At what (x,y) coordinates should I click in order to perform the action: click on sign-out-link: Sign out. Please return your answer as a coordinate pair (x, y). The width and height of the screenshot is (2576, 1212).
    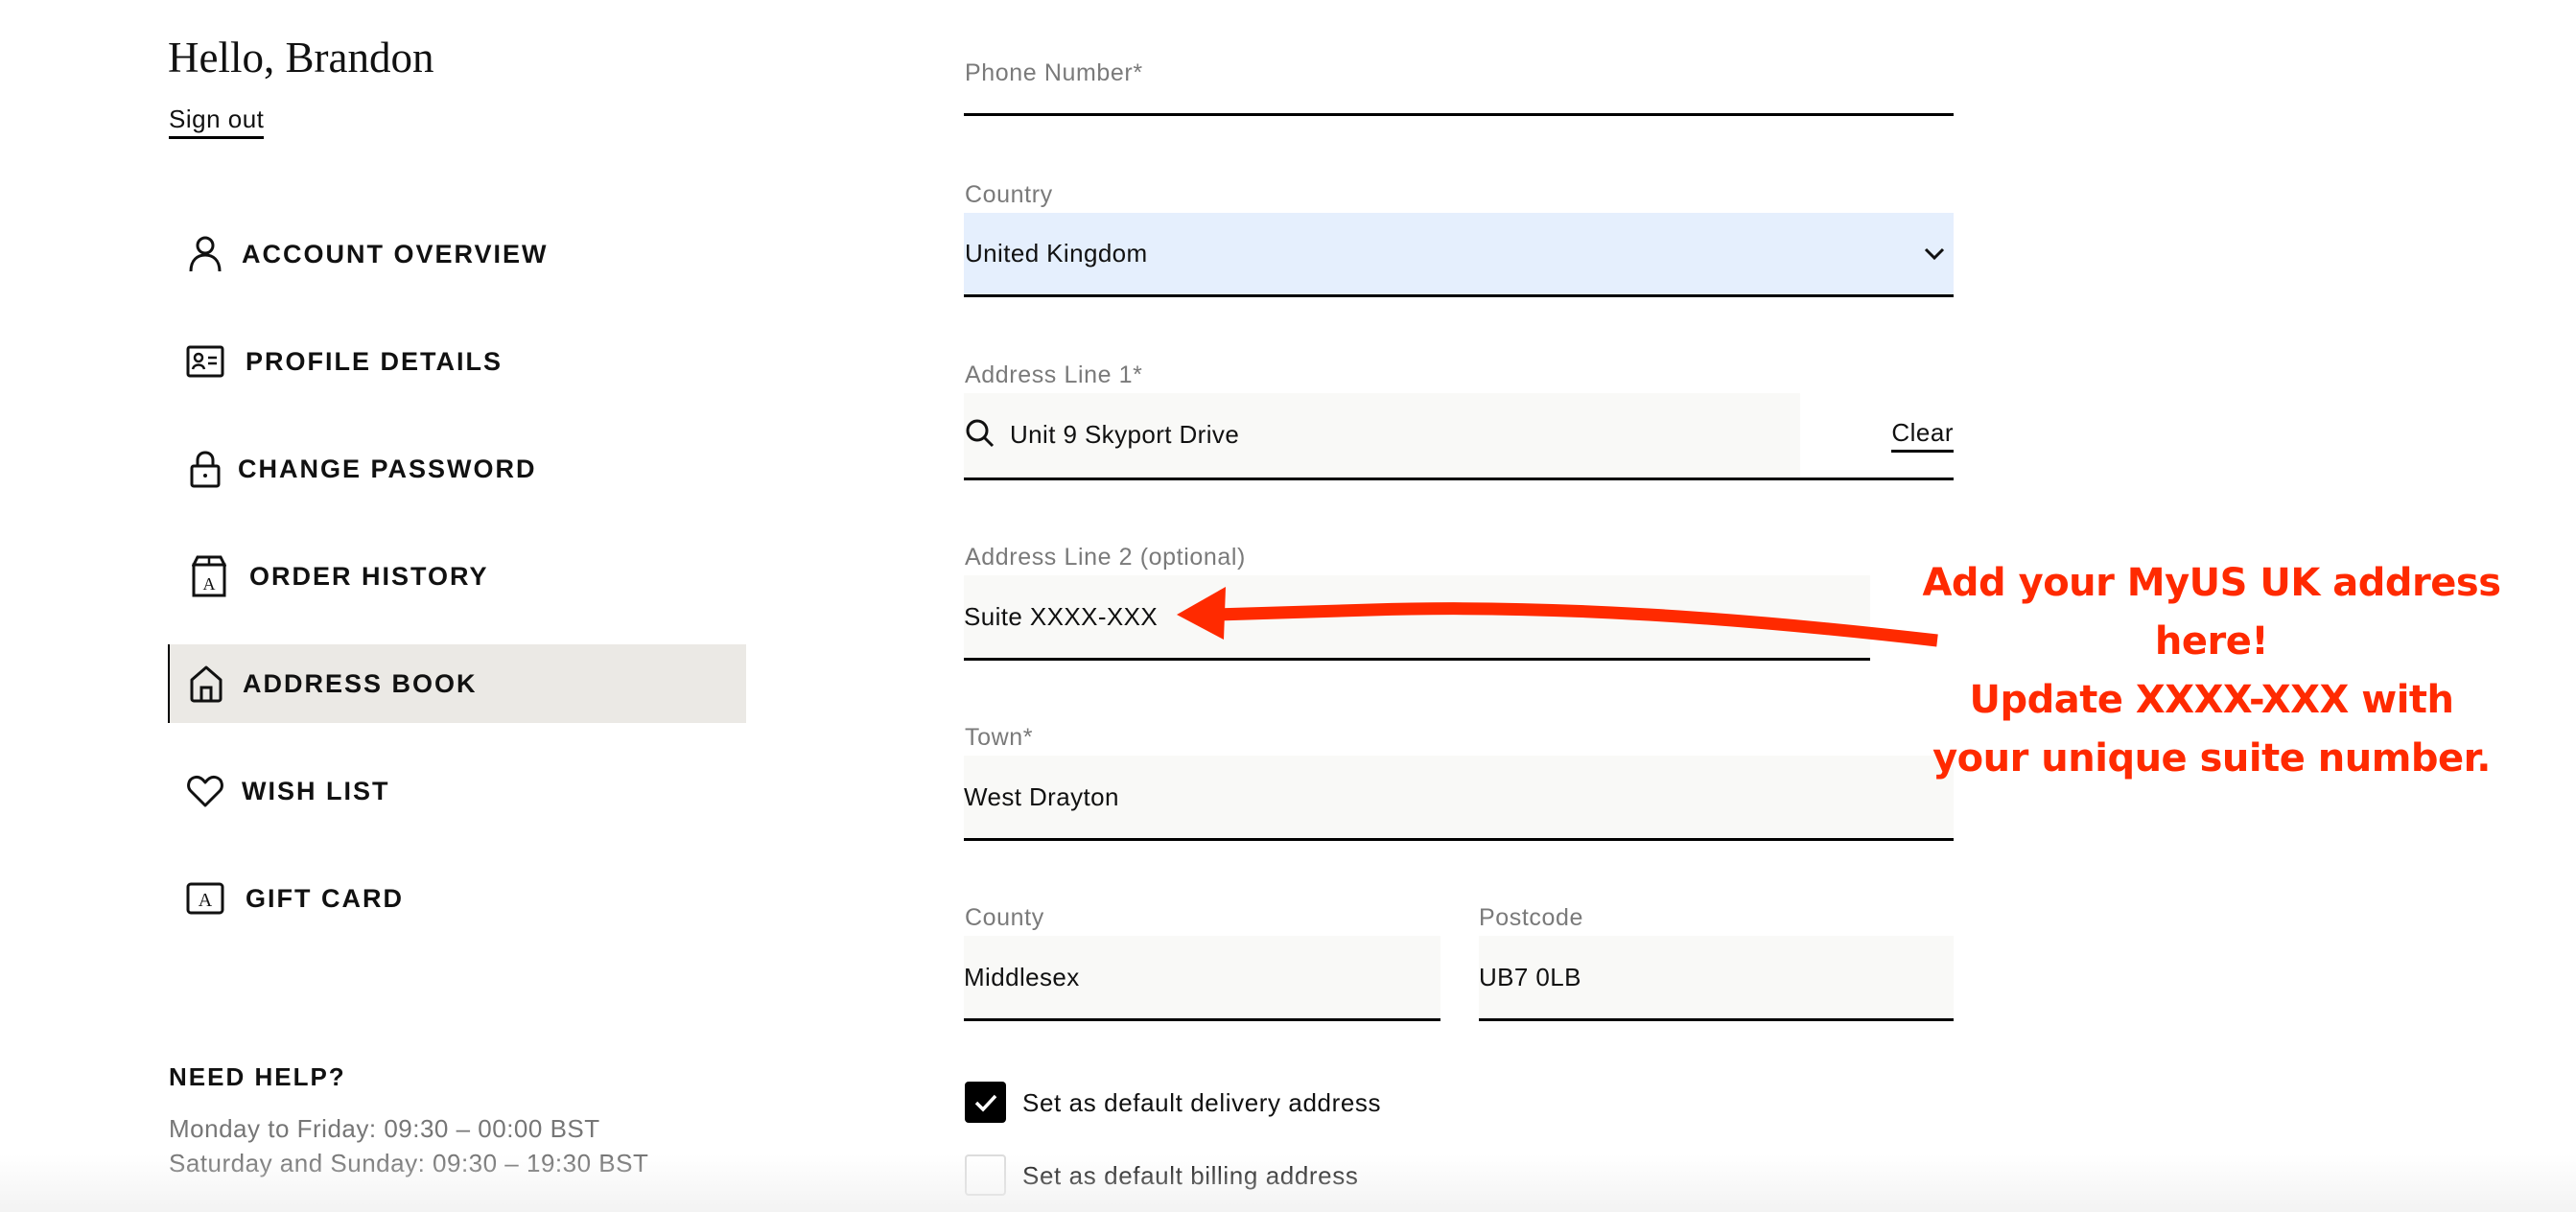
    Looking at the image, I should click on (217, 121).